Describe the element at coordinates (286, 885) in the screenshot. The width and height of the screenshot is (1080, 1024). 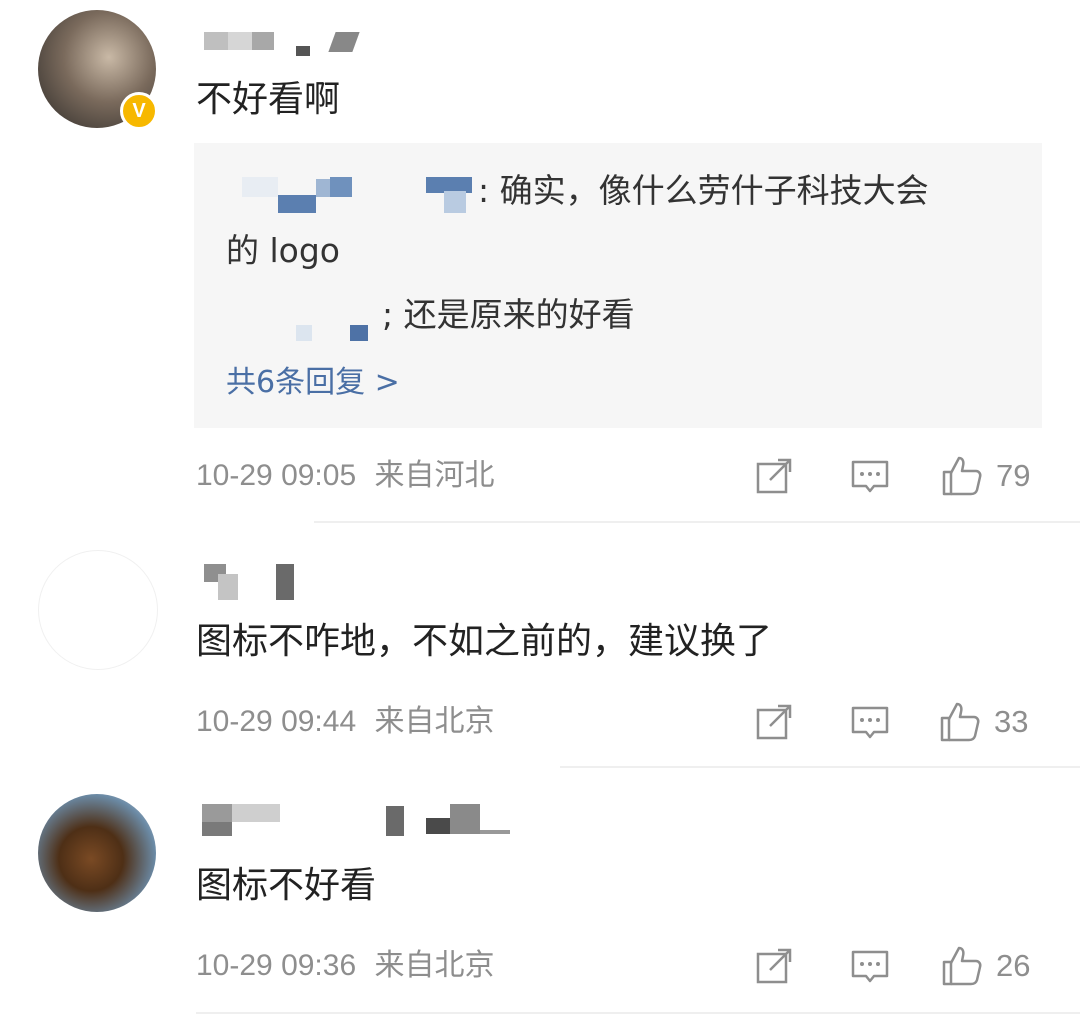
I see `comment-text: 图标不好看` at that location.